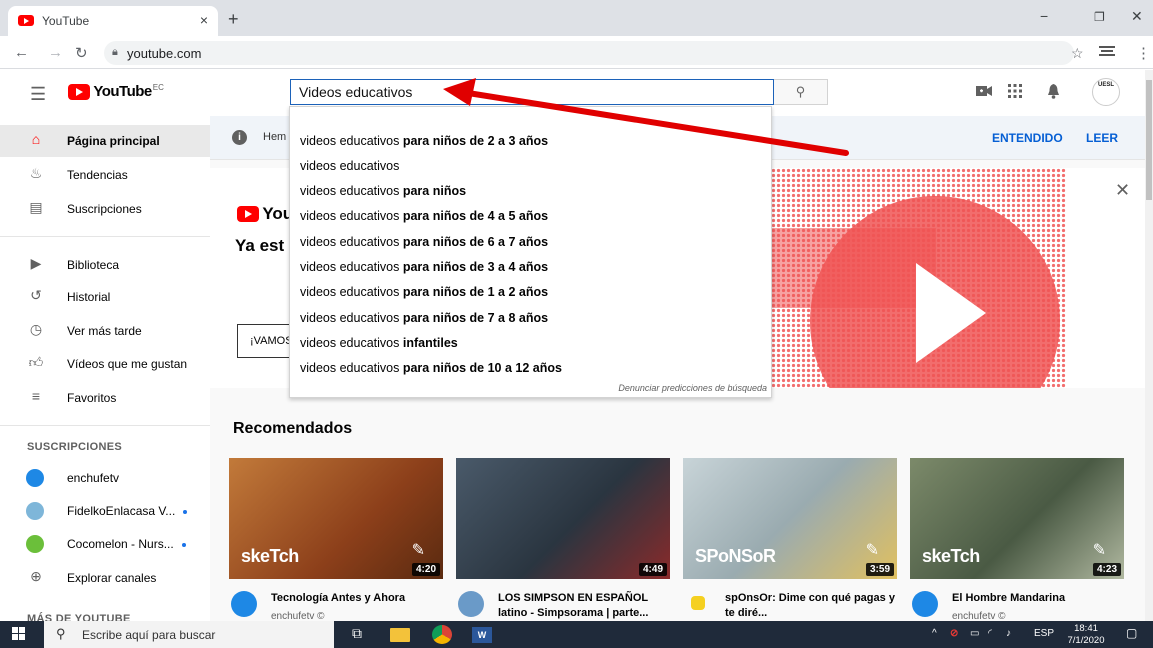  I want to click on volume-icon: ♪, so click(1008, 633).